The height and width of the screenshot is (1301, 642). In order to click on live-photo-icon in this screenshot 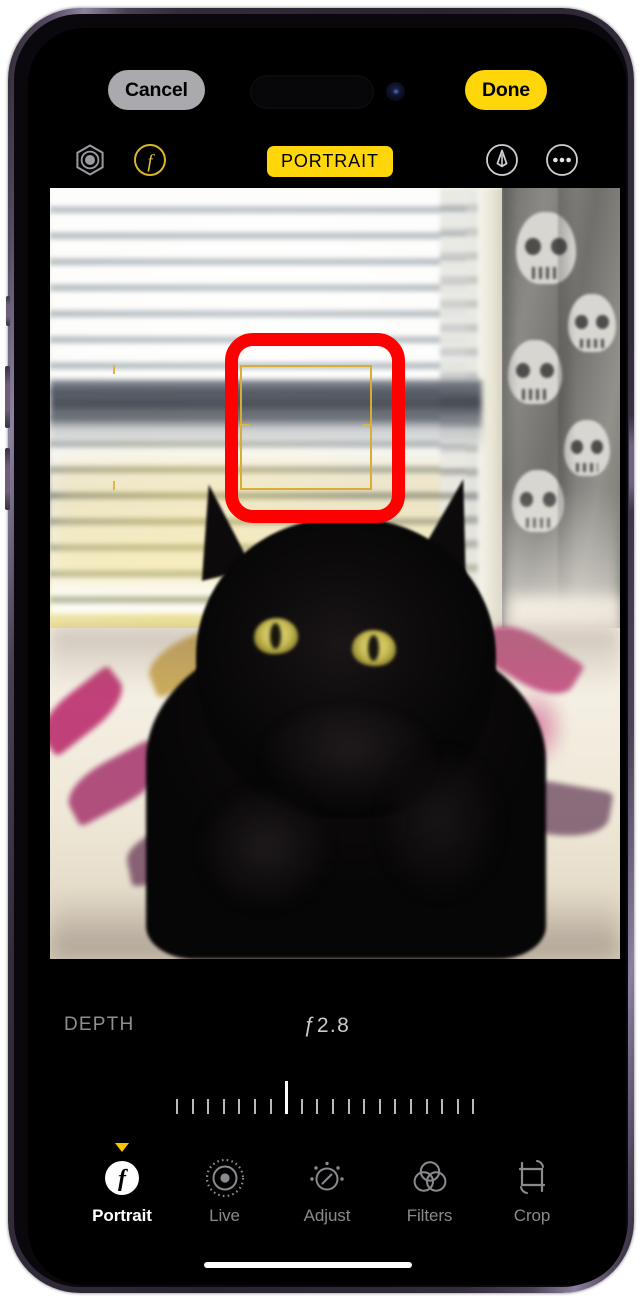, I will do `click(225, 1178)`.